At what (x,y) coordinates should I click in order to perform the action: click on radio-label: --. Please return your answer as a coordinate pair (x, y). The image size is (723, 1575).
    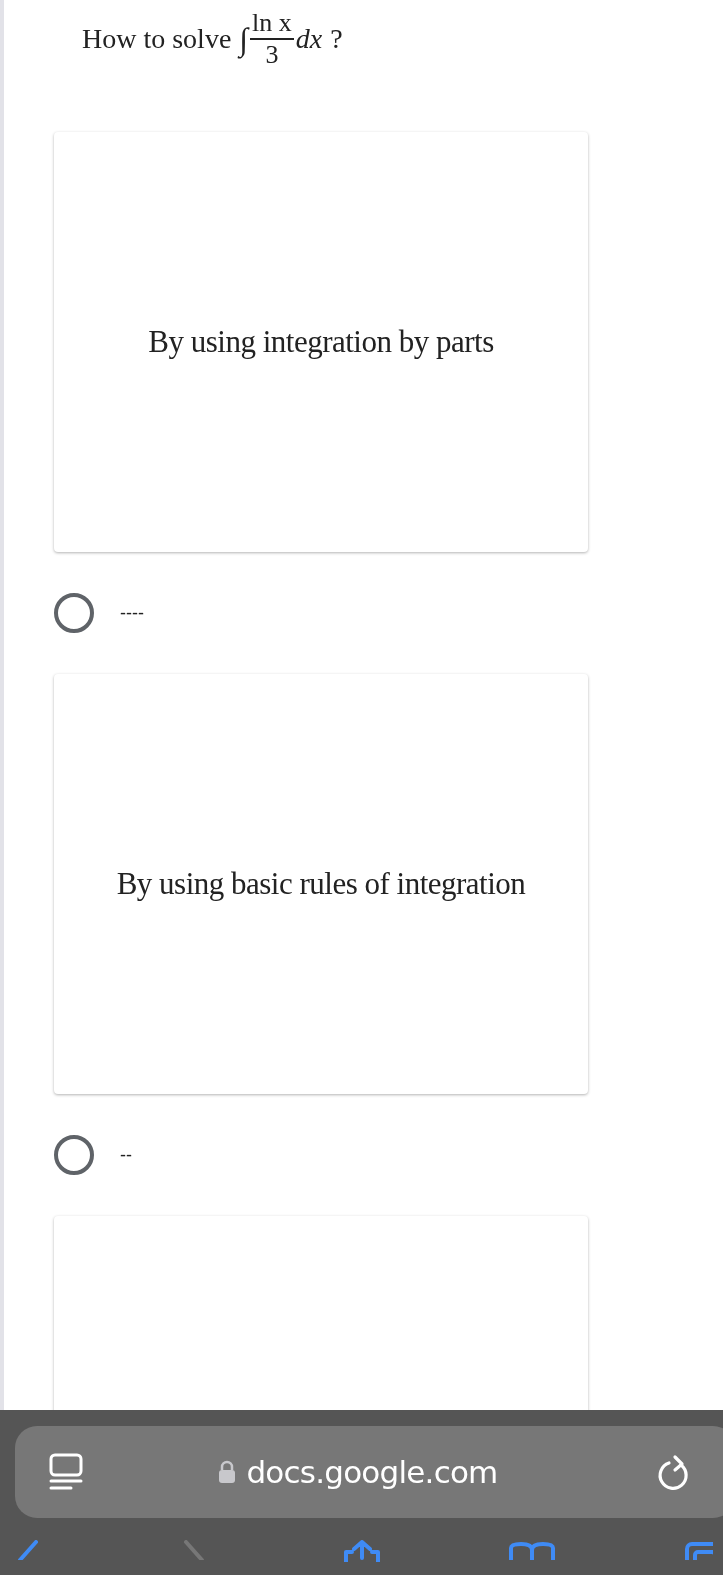
    Looking at the image, I should click on (126, 1155).